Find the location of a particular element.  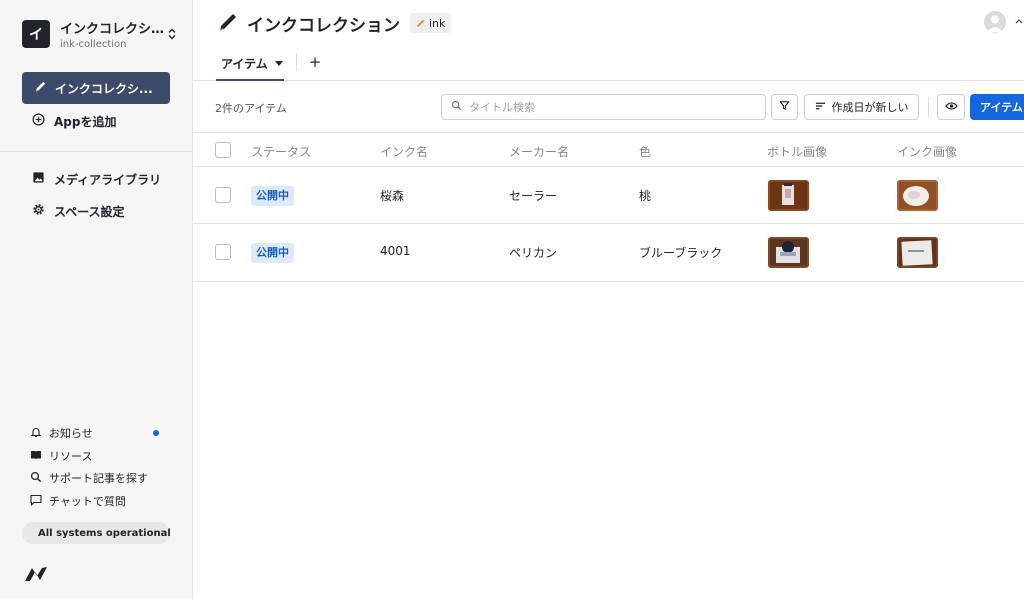

add-app-label: Appを追加 is located at coordinates (85, 121).